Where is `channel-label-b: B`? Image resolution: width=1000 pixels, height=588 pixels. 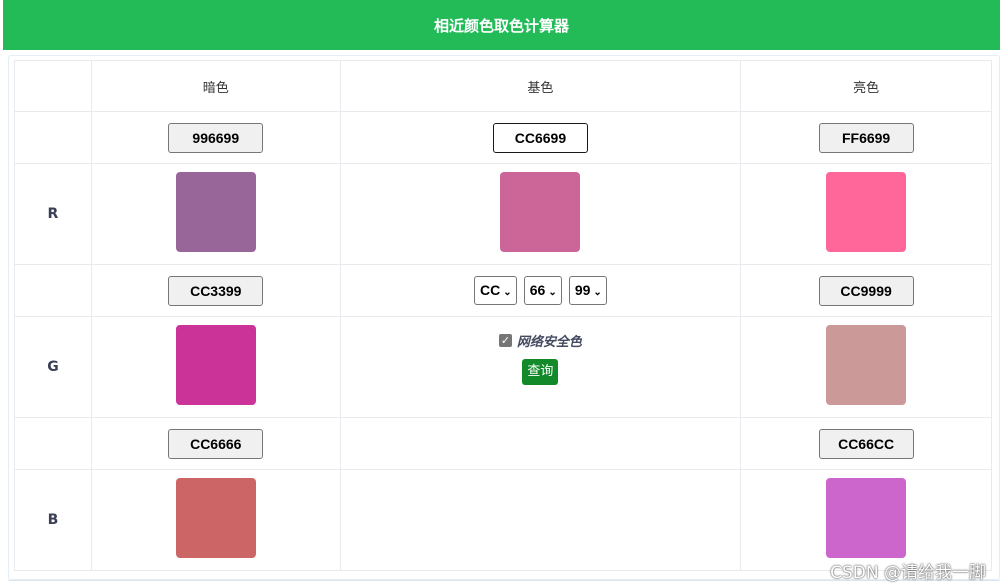 channel-label-b: B is located at coordinates (53, 520).